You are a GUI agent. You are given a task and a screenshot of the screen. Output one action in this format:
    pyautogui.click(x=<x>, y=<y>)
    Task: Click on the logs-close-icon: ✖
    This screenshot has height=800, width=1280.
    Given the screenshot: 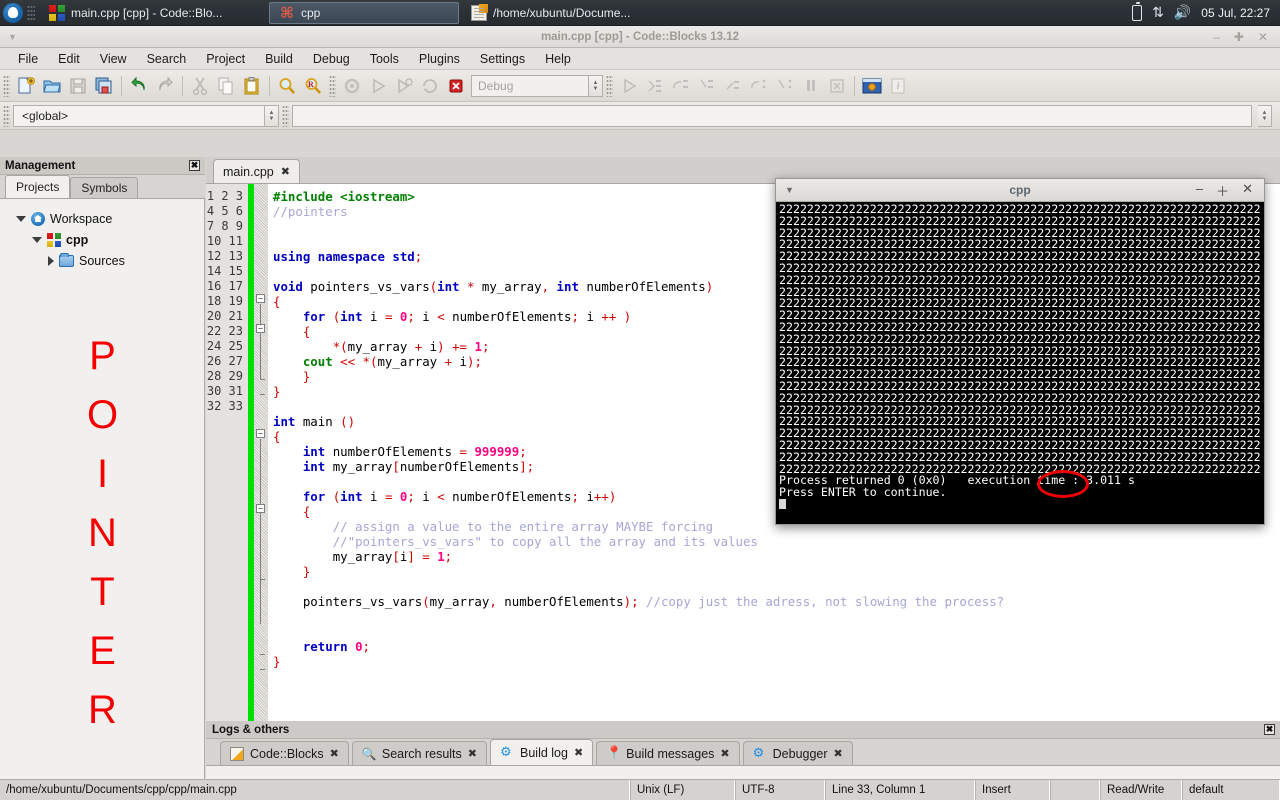 What is the action you would take?
    pyautogui.click(x=1269, y=729)
    